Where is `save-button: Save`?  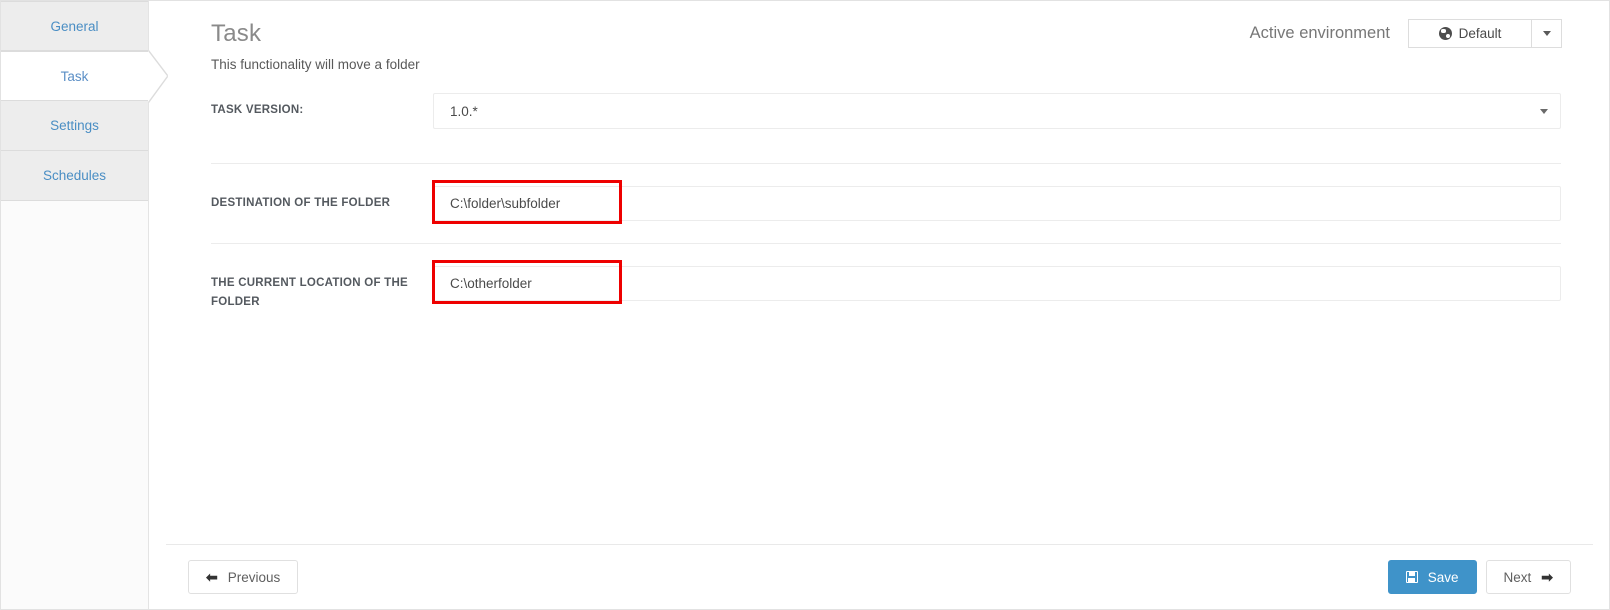
save-button: Save is located at coordinates (1432, 577).